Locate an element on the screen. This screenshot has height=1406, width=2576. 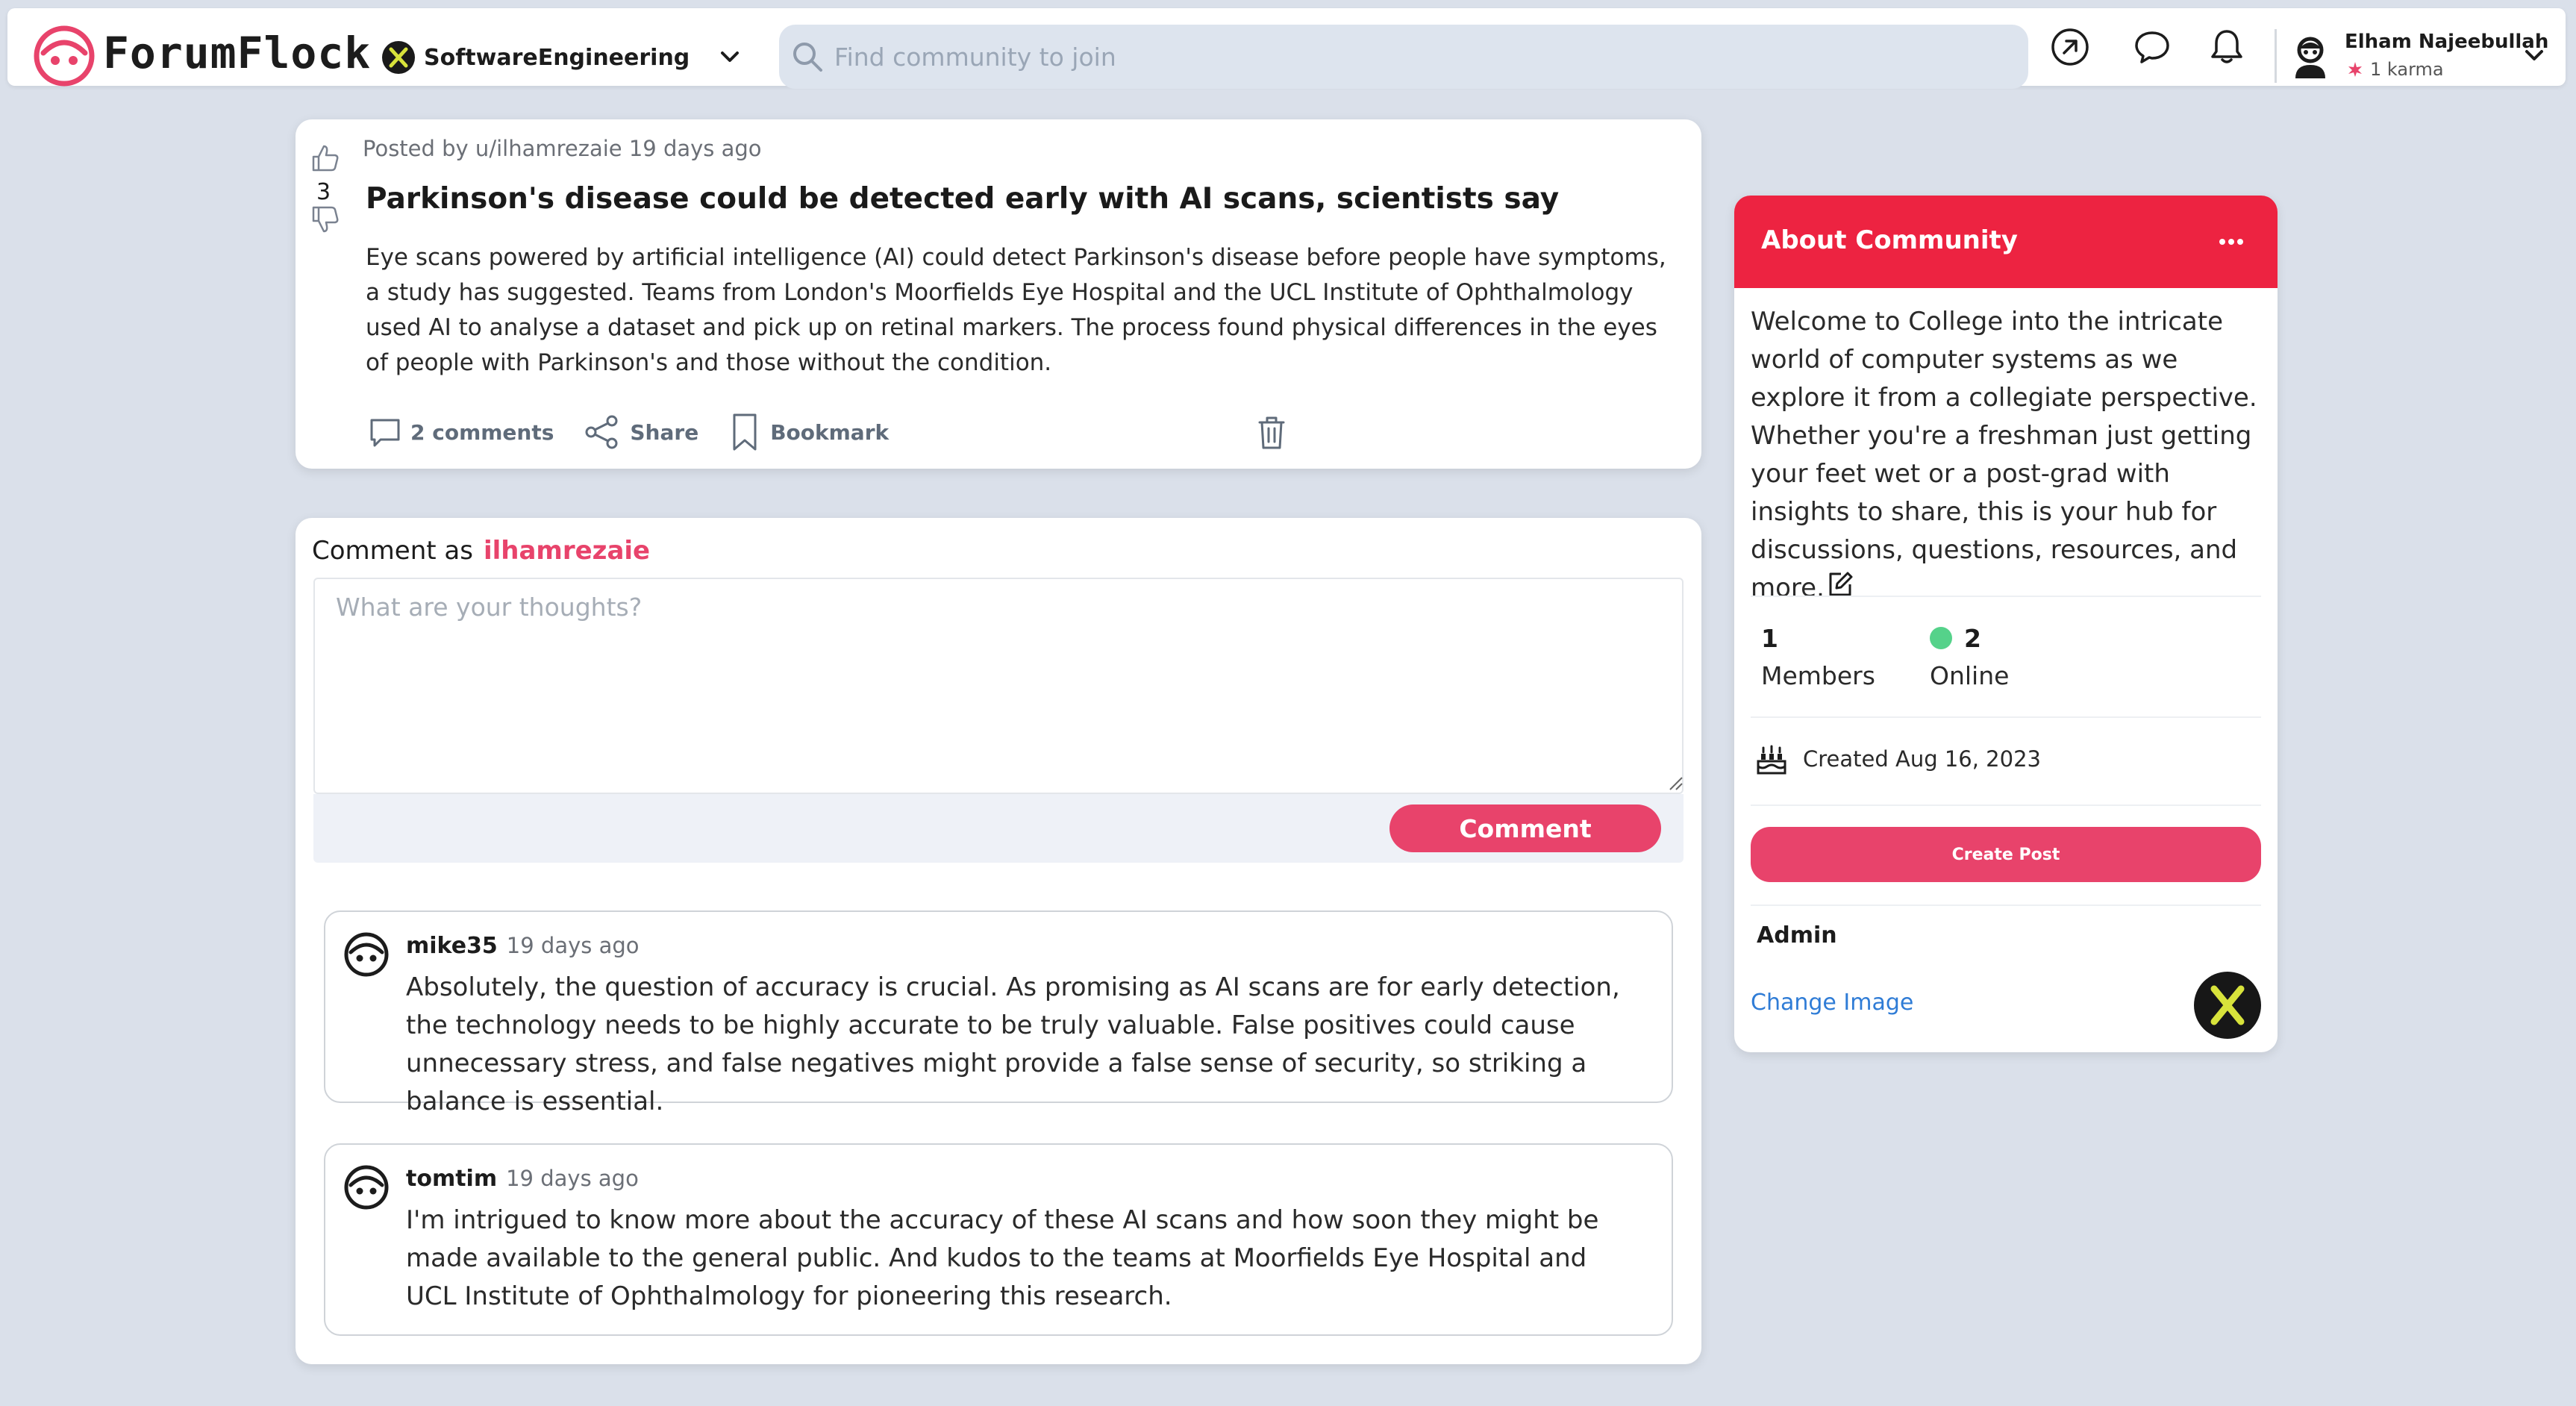
community-logo is located at coordinates (2227, 1005).